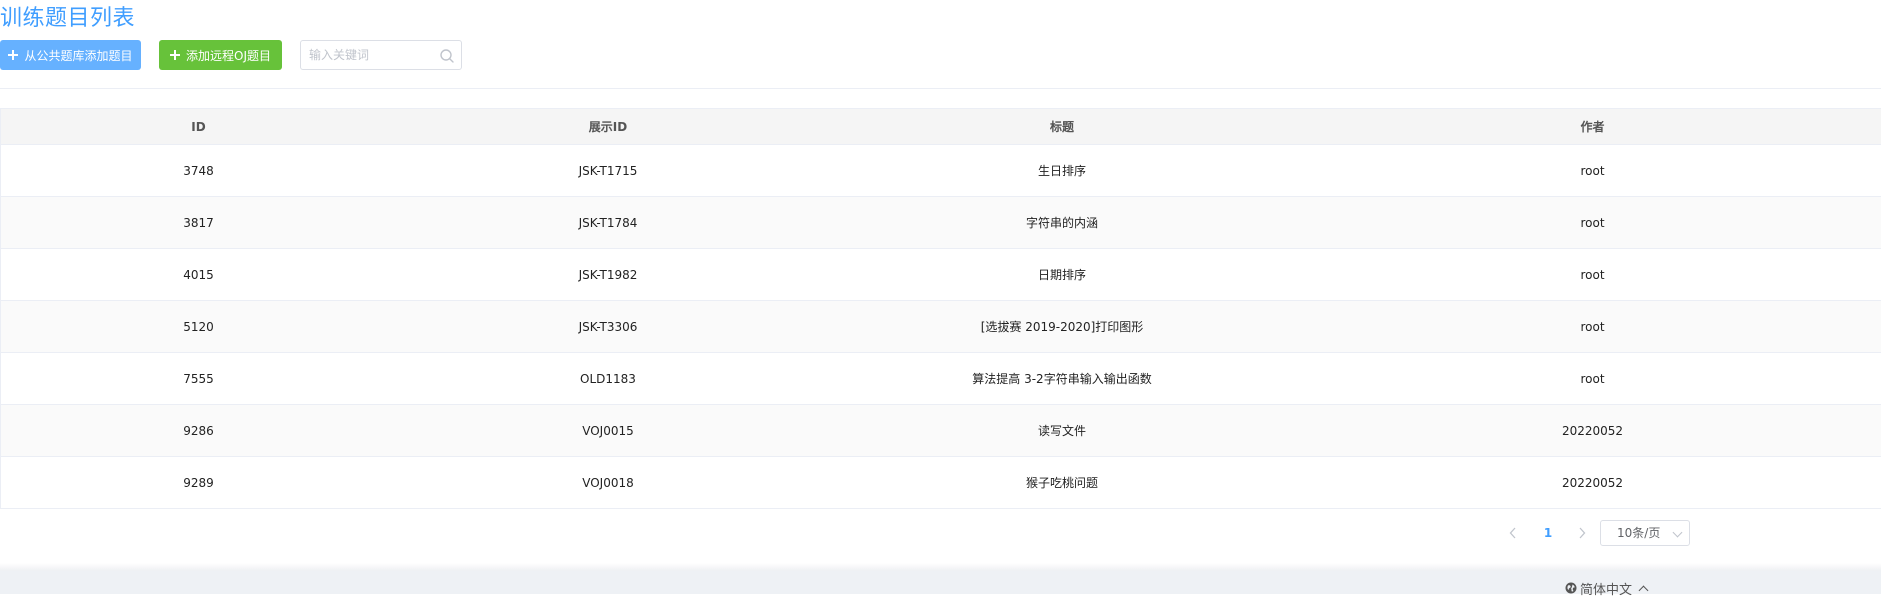  What do you see at coordinates (608, 222) in the screenshot?
I see `cell-display-id: JSK-T1784` at bounding box center [608, 222].